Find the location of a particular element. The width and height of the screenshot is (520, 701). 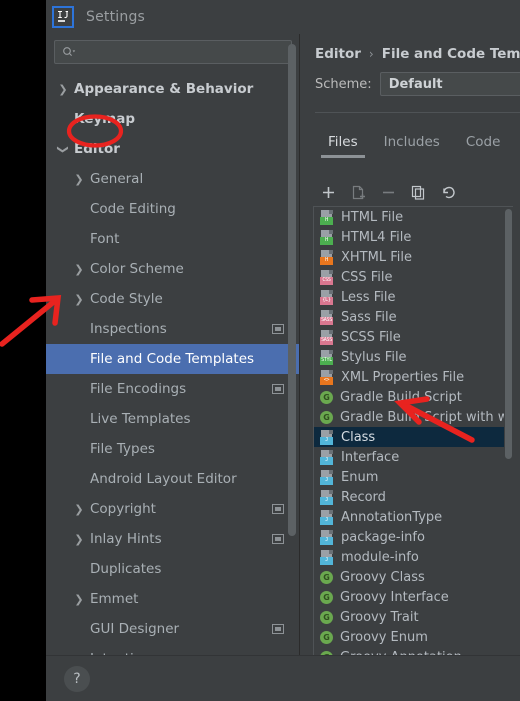

template-list-item: SASS Sass File is located at coordinates (413, 317).